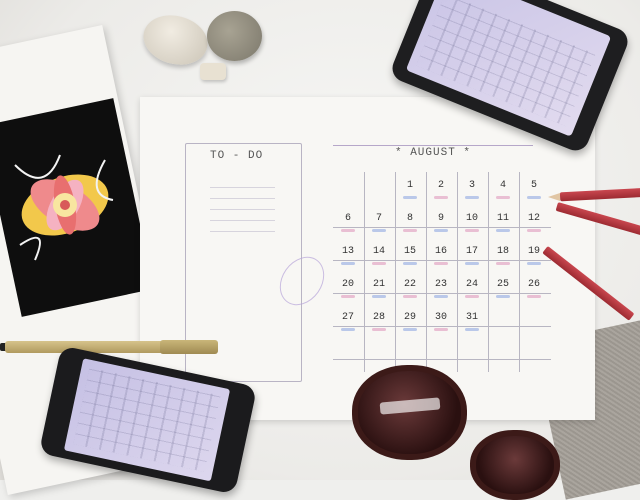 This screenshot has height=500, width=640. I want to click on calendar-top-rule, so click(433, 145).